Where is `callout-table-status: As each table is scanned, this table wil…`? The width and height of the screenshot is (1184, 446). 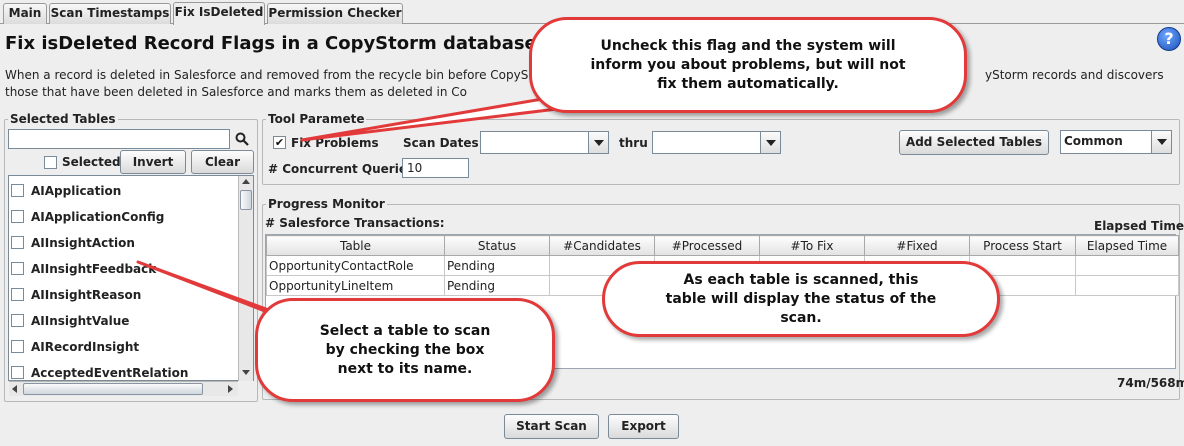 callout-table-status: As each table is scanned, this table wil… is located at coordinates (801, 299).